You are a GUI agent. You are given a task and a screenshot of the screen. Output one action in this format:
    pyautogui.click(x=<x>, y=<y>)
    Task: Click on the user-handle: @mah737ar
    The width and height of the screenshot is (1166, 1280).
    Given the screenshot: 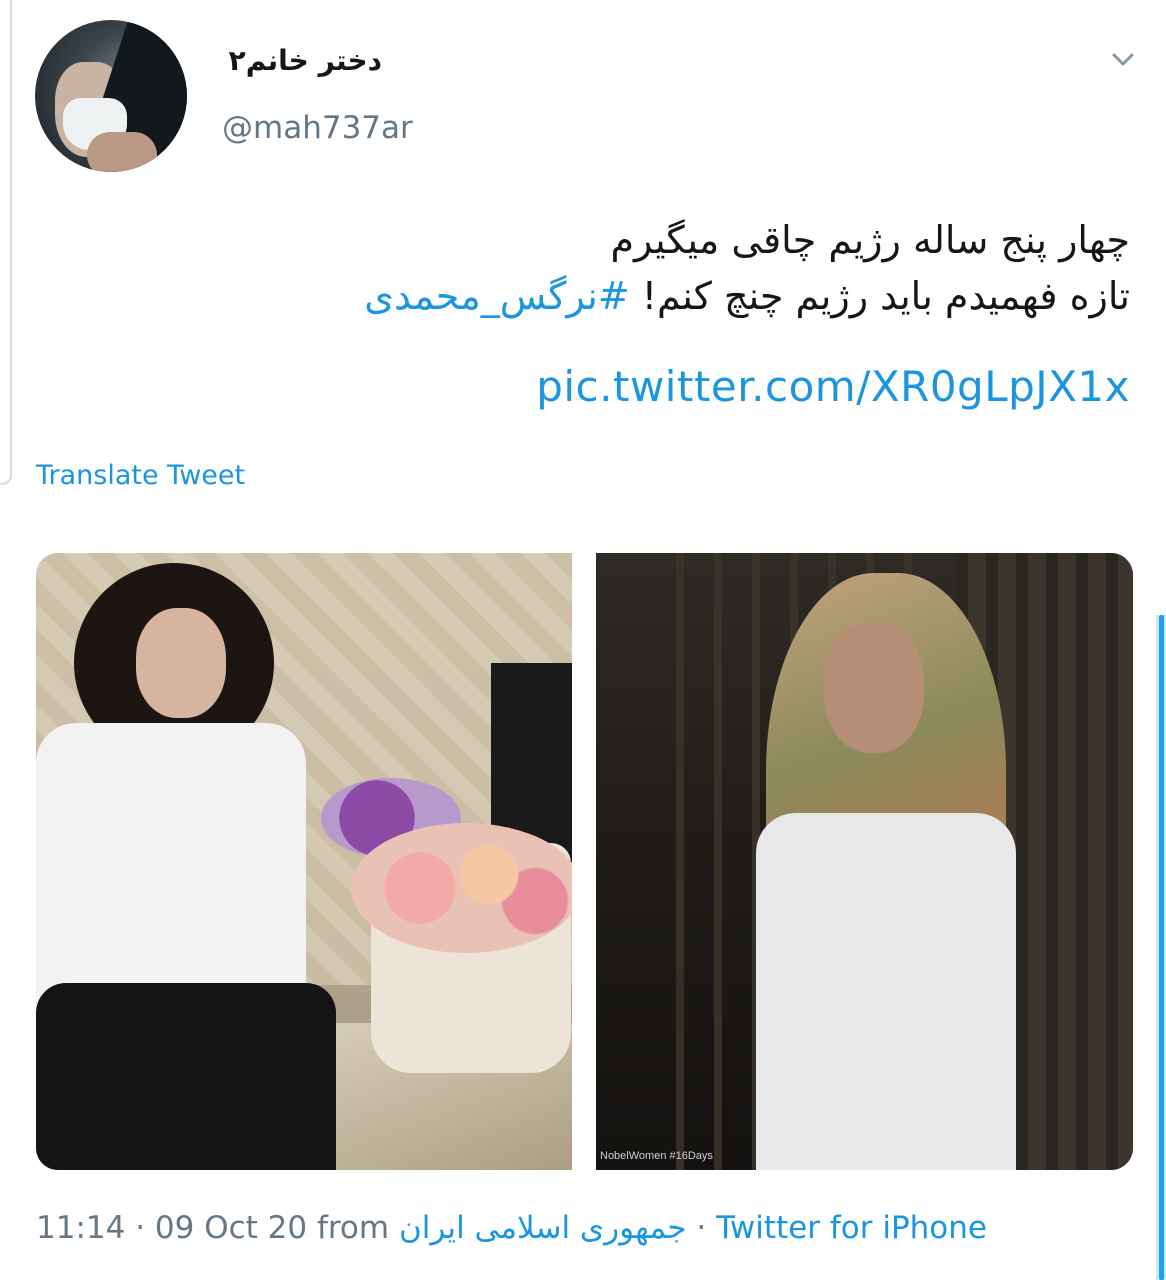 What is the action you would take?
    pyautogui.click(x=317, y=128)
    